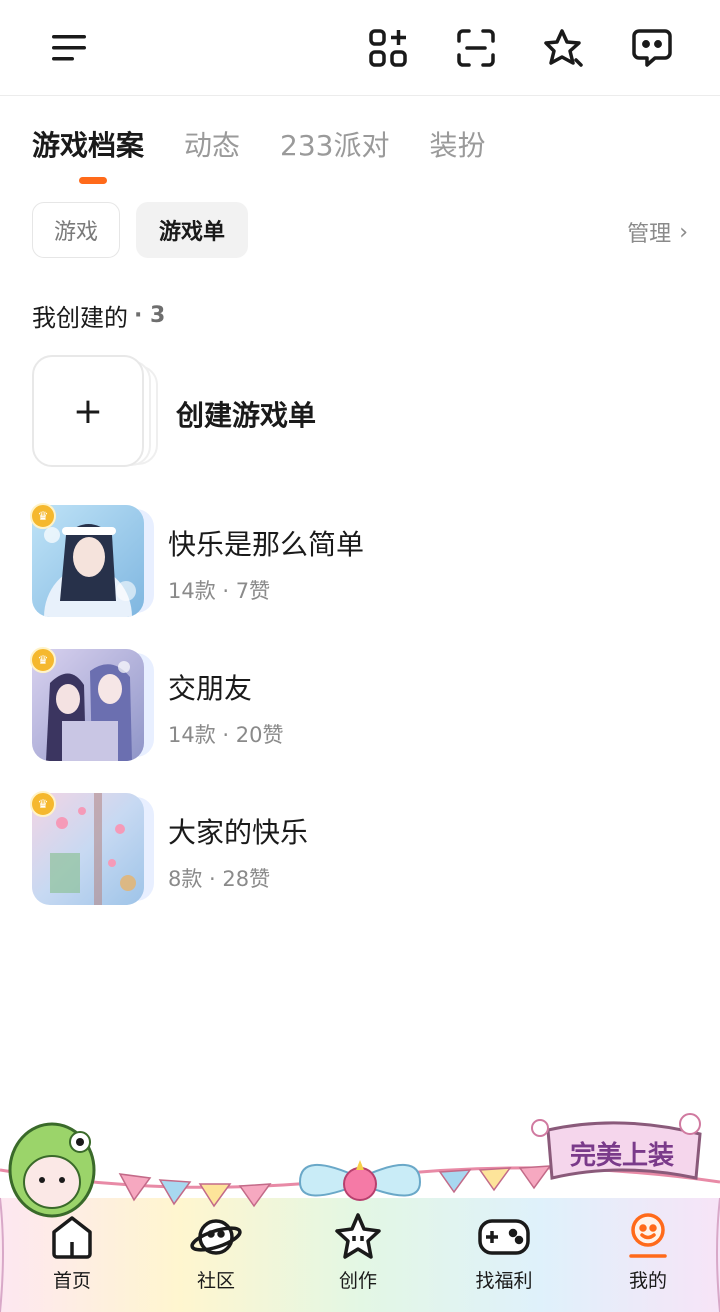 This screenshot has height=1312, width=720. I want to click on nav-label: 首页, so click(71, 1281).